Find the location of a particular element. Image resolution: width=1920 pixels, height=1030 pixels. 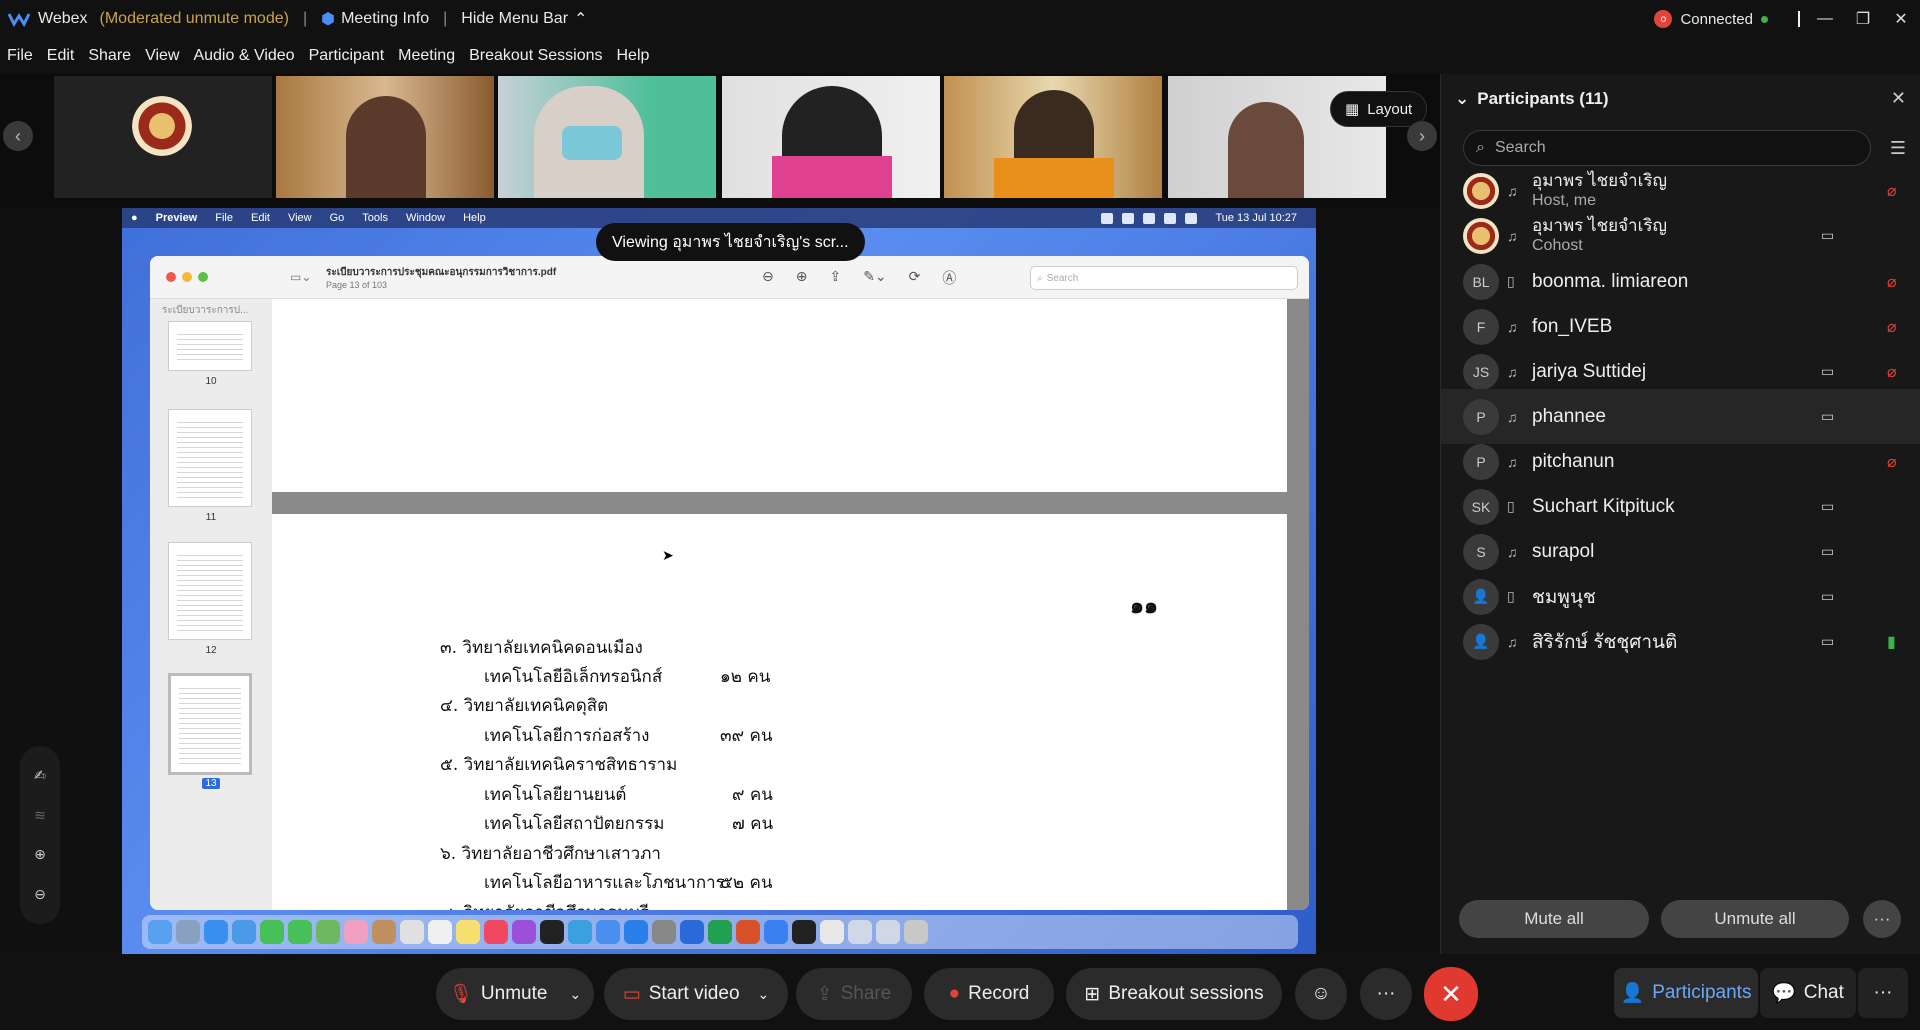

connection-label: Connected is located at coordinates (1716, 19).